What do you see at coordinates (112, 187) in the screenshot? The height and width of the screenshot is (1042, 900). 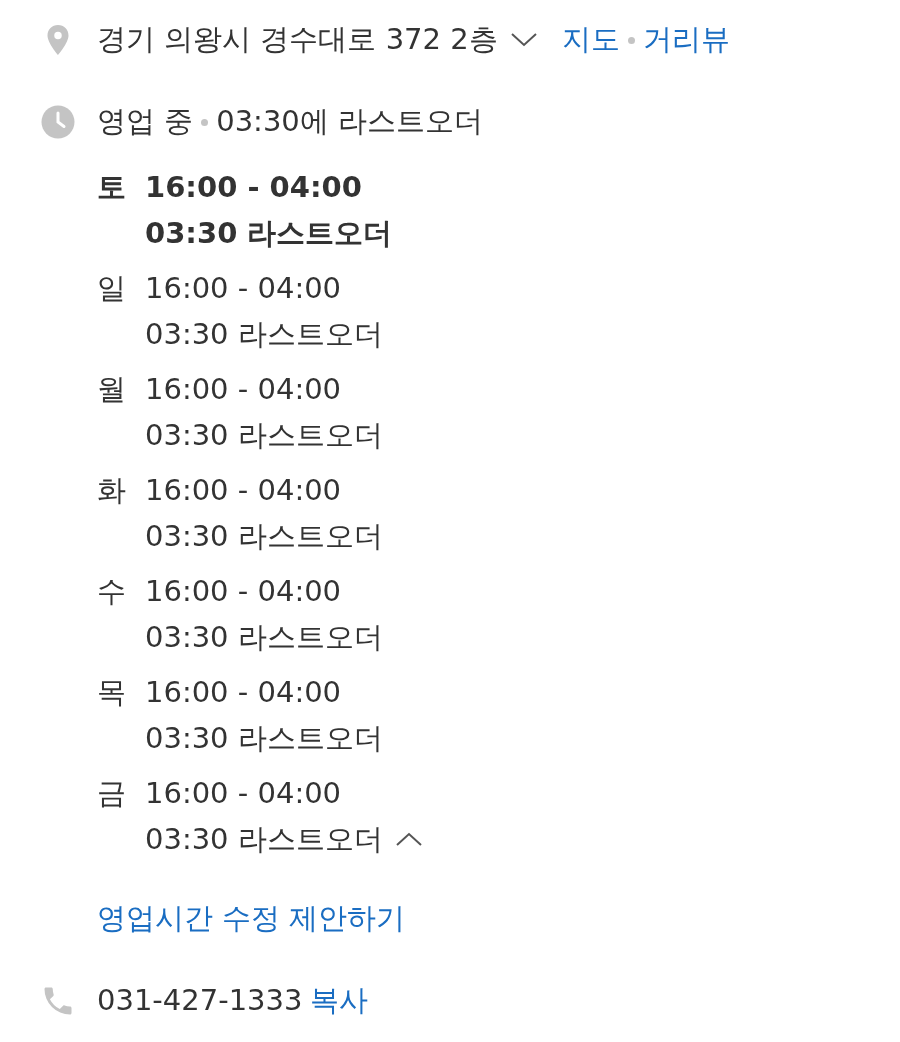 I see `day-label: 토` at bounding box center [112, 187].